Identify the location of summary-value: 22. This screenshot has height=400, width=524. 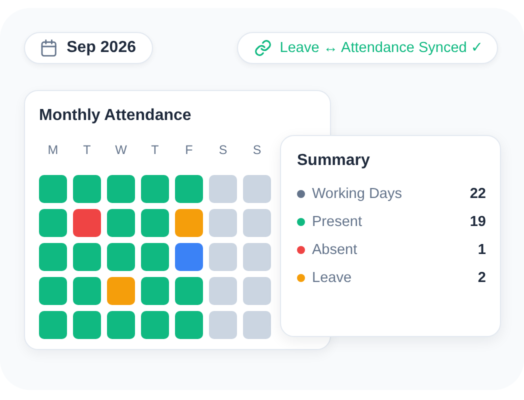
(478, 194).